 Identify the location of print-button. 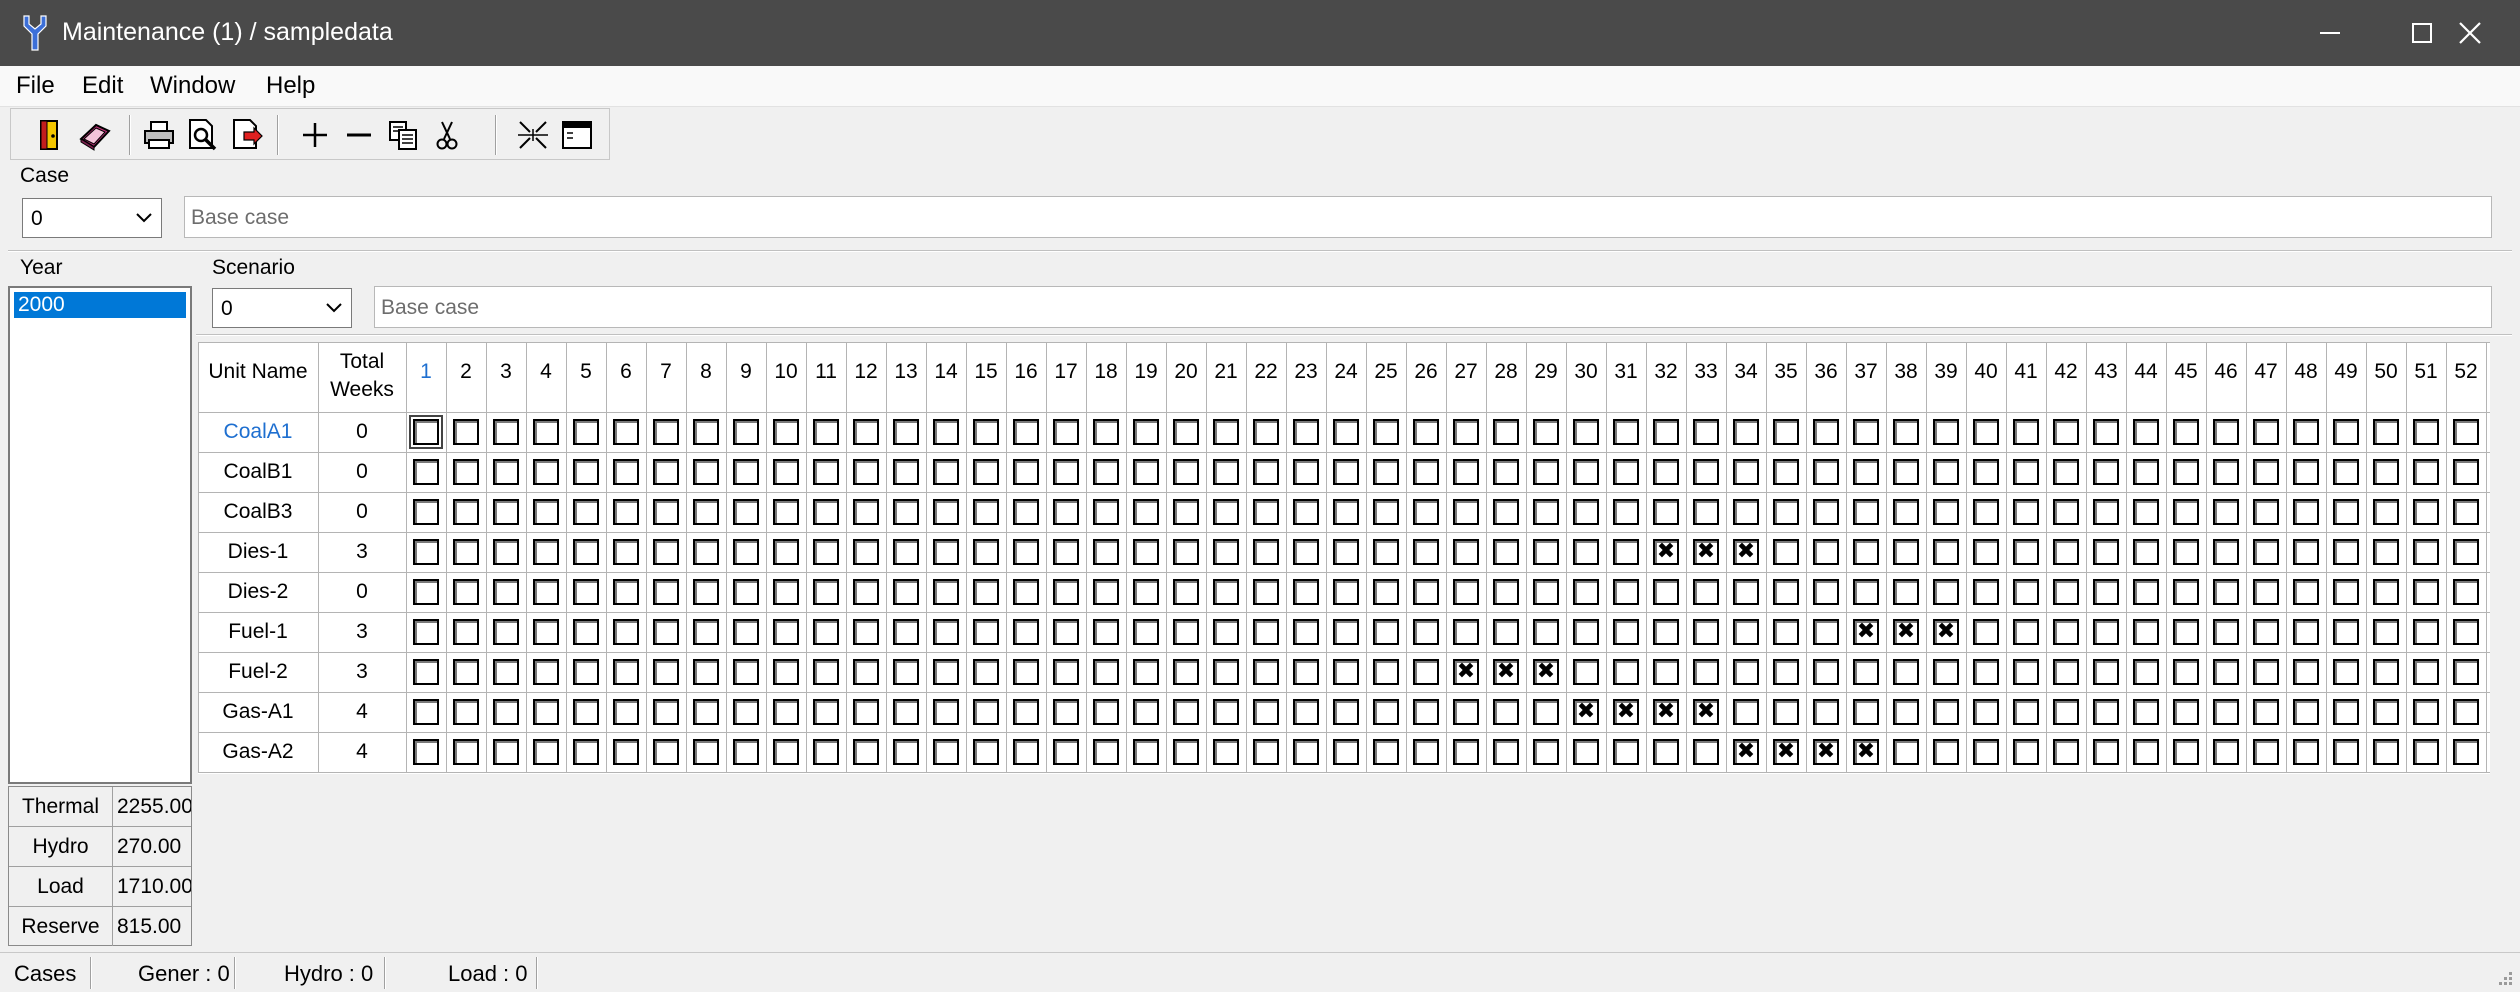
(159, 135).